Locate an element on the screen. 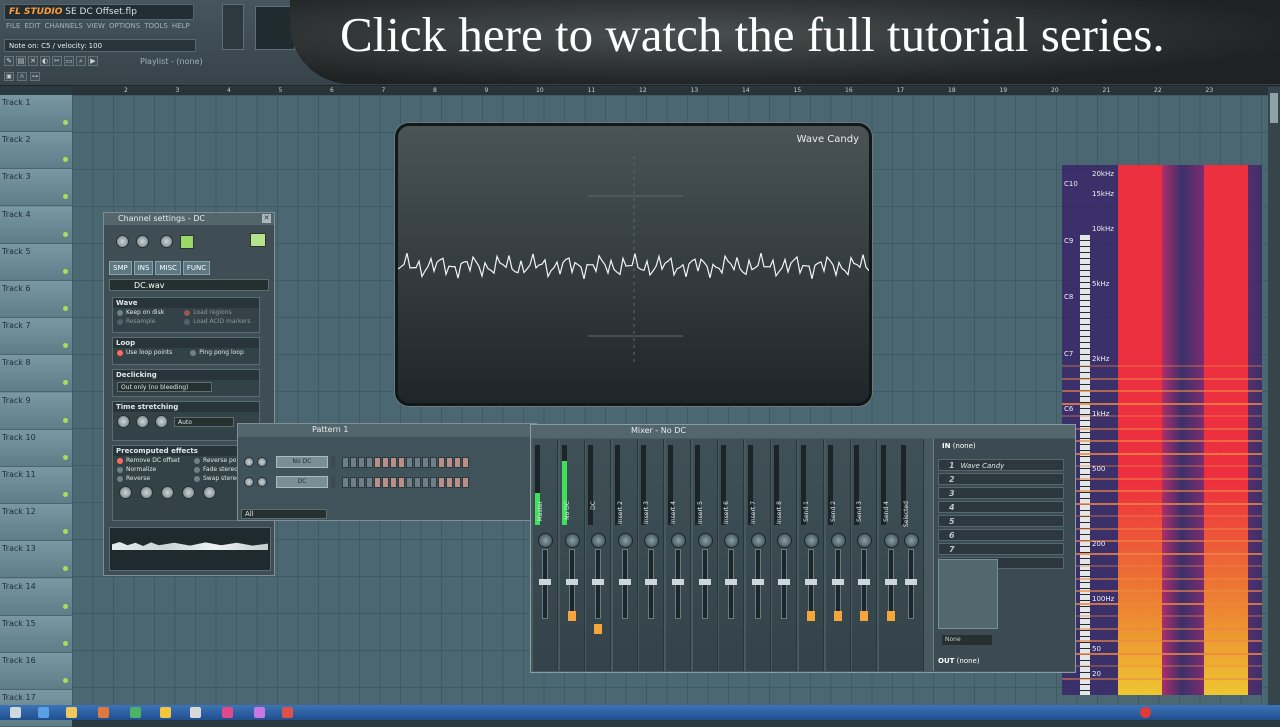  crossfade-knob is located at coordinates (167, 492).